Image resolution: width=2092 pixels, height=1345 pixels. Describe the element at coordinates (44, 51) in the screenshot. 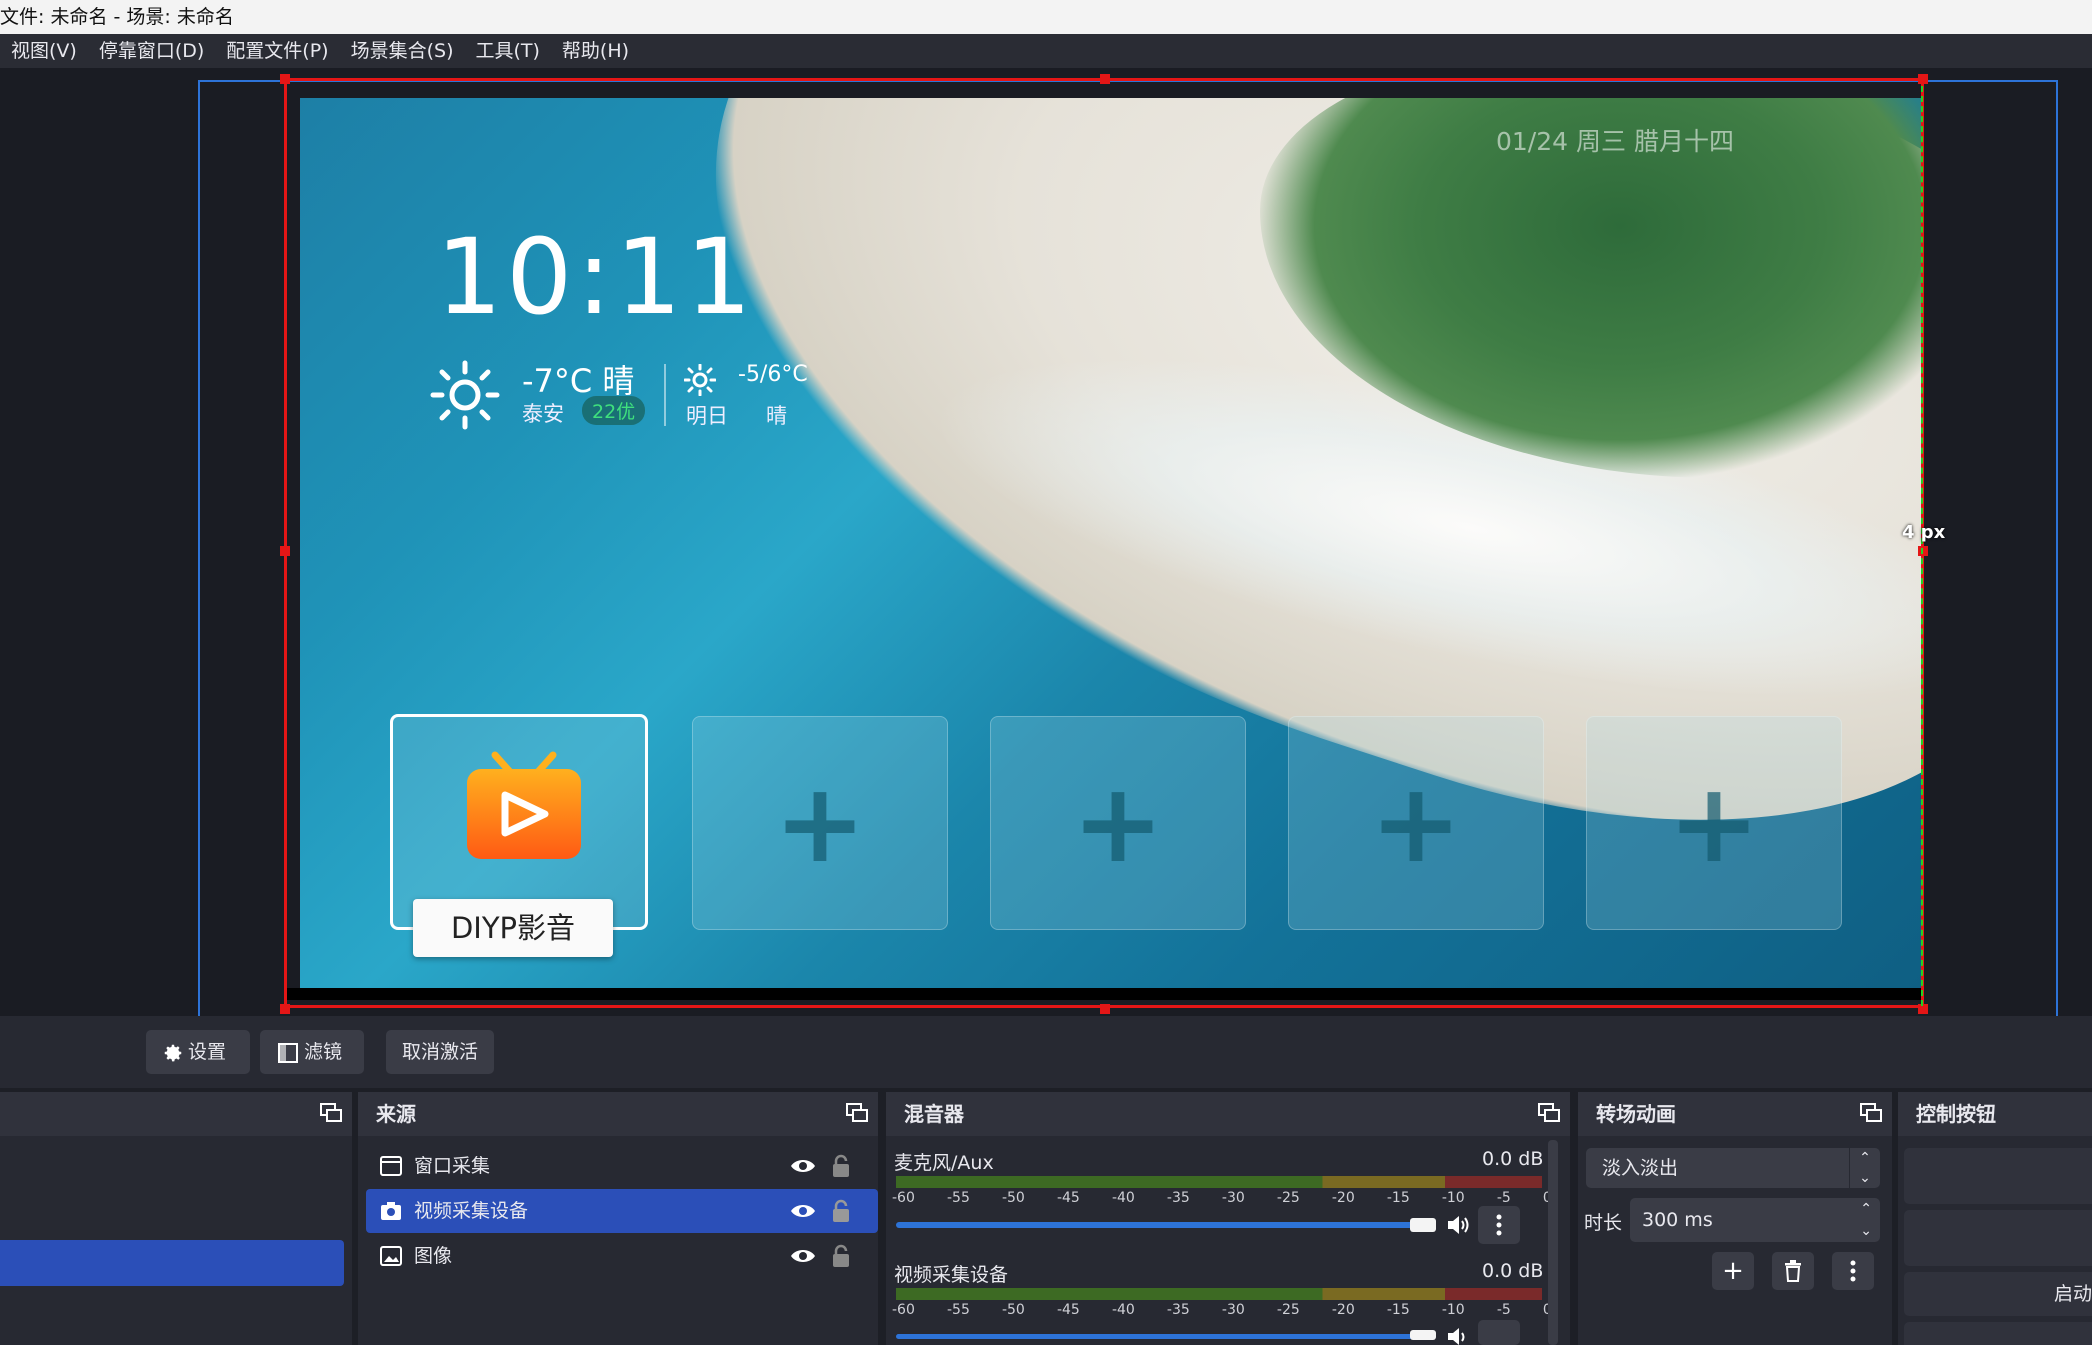

I see `menu-view: 视图(V)` at that location.